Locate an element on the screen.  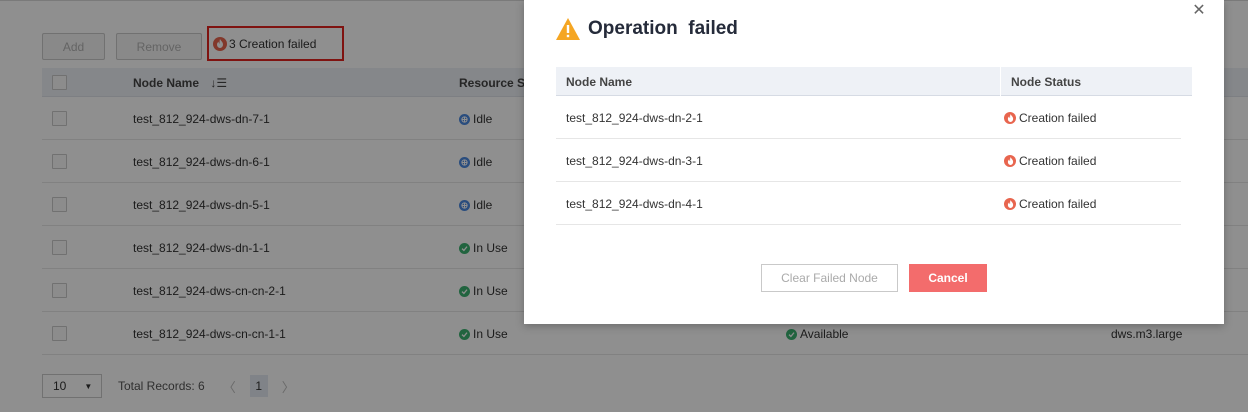
node-name: test_812_924-dws-dn-2-1 is located at coordinates (634, 118).